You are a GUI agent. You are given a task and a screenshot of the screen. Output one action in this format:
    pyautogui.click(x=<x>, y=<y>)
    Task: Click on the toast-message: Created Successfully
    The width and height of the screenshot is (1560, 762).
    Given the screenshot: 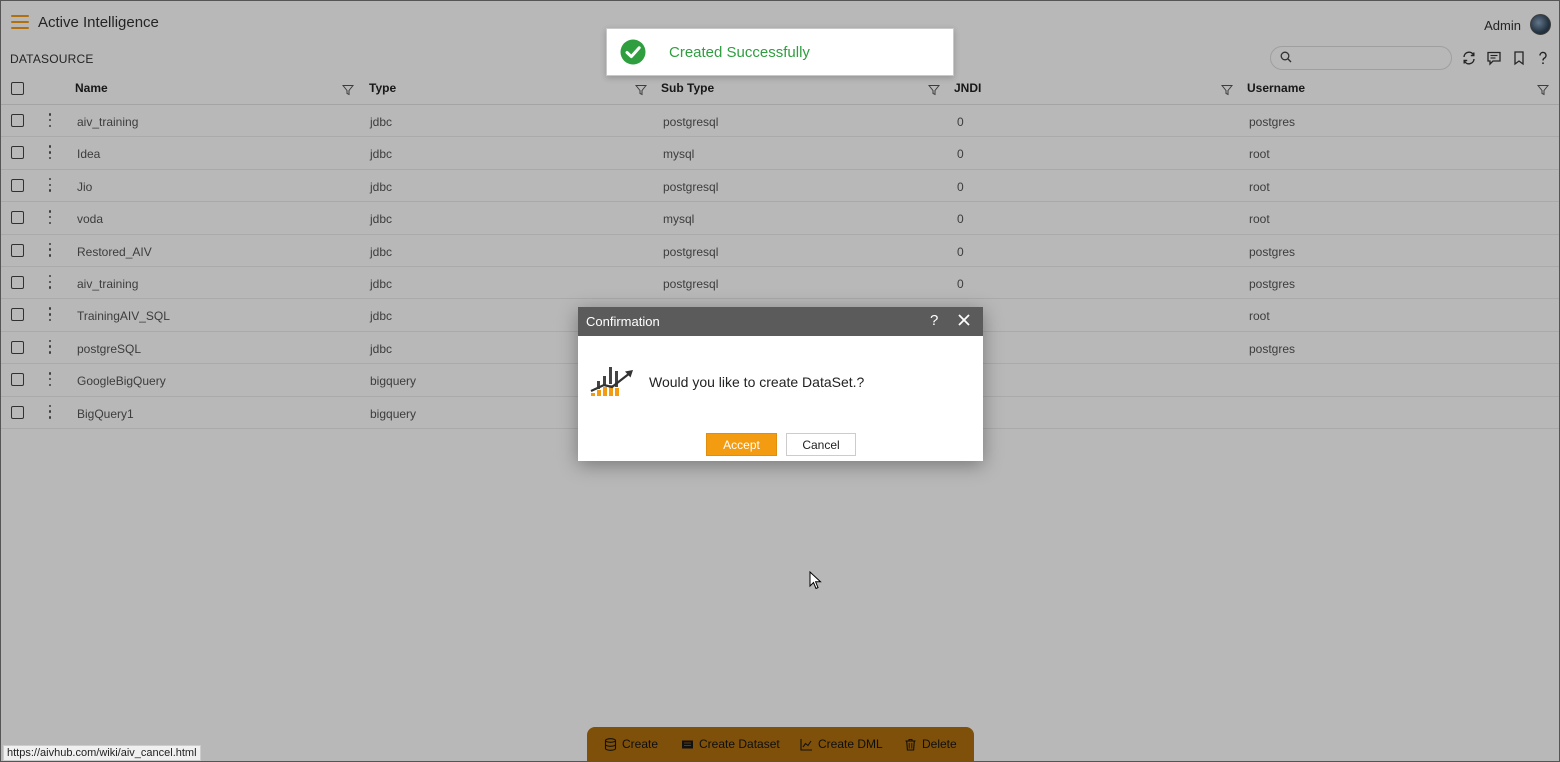 What is the action you would take?
    pyautogui.click(x=739, y=52)
    